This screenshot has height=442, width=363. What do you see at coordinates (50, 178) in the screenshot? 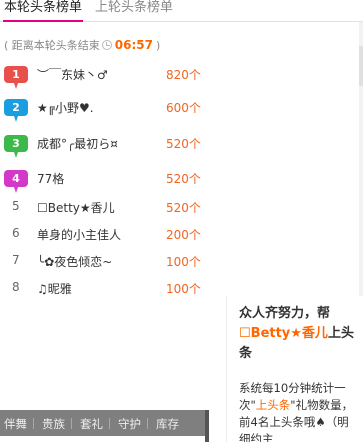
I see `ranking-user-name: 77格` at bounding box center [50, 178].